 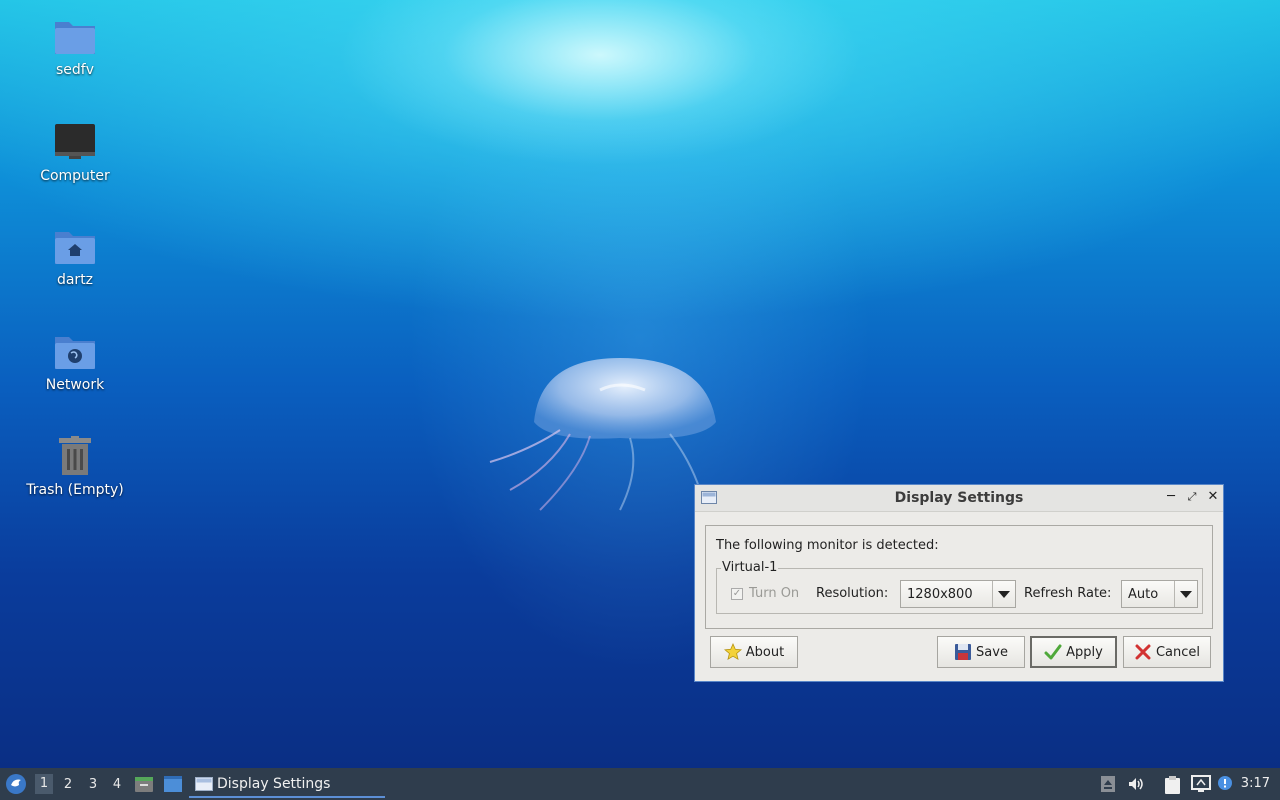 I want to click on task-display-settings: Display Settings, so click(x=287, y=784).